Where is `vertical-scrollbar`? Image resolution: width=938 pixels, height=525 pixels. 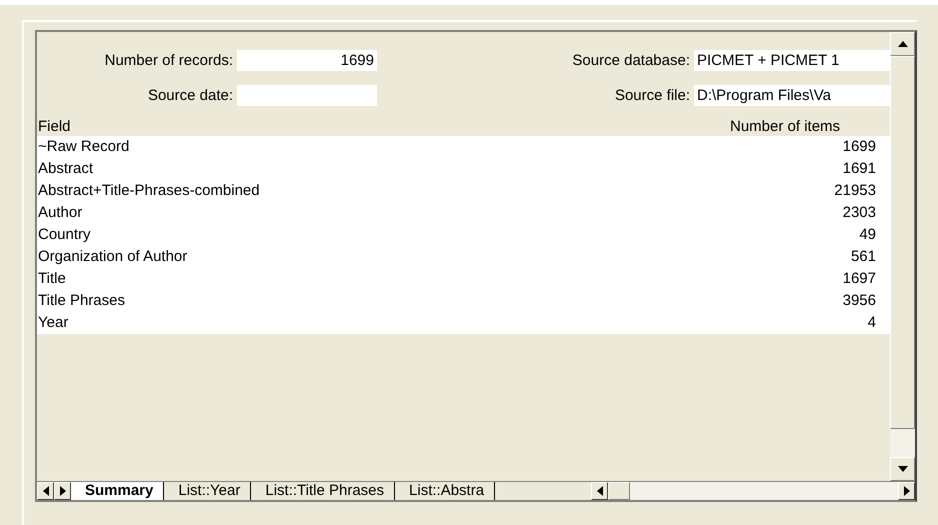 vertical-scrollbar is located at coordinates (902, 256).